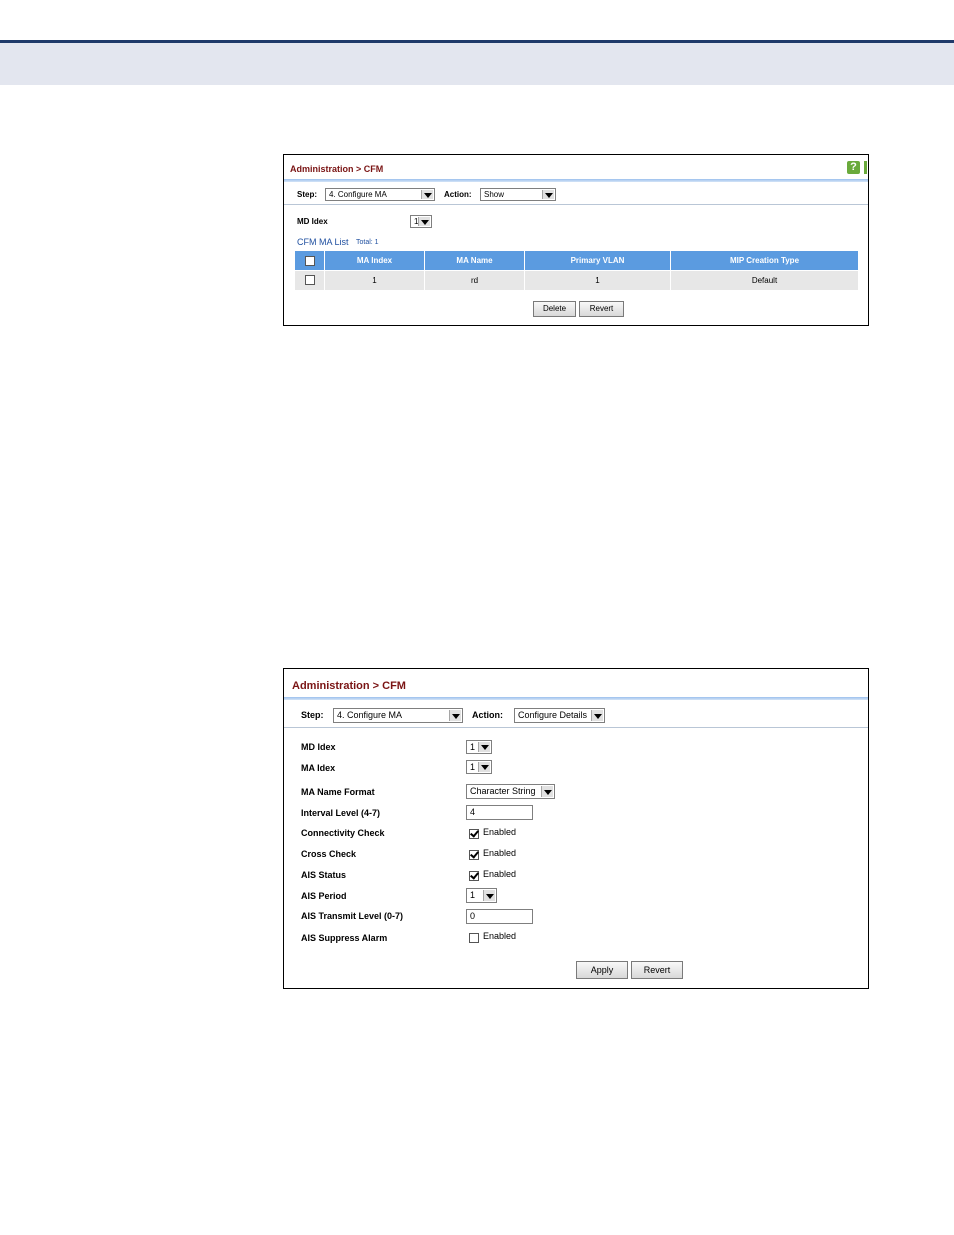 The height and width of the screenshot is (1235, 954). What do you see at coordinates (477, 64) in the screenshot?
I see `header-band` at bounding box center [477, 64].